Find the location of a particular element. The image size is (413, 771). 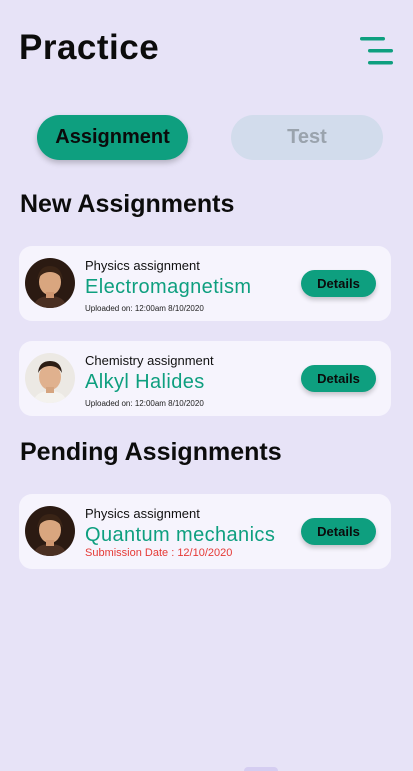

menu-icon is located at coordinates (376, 51).